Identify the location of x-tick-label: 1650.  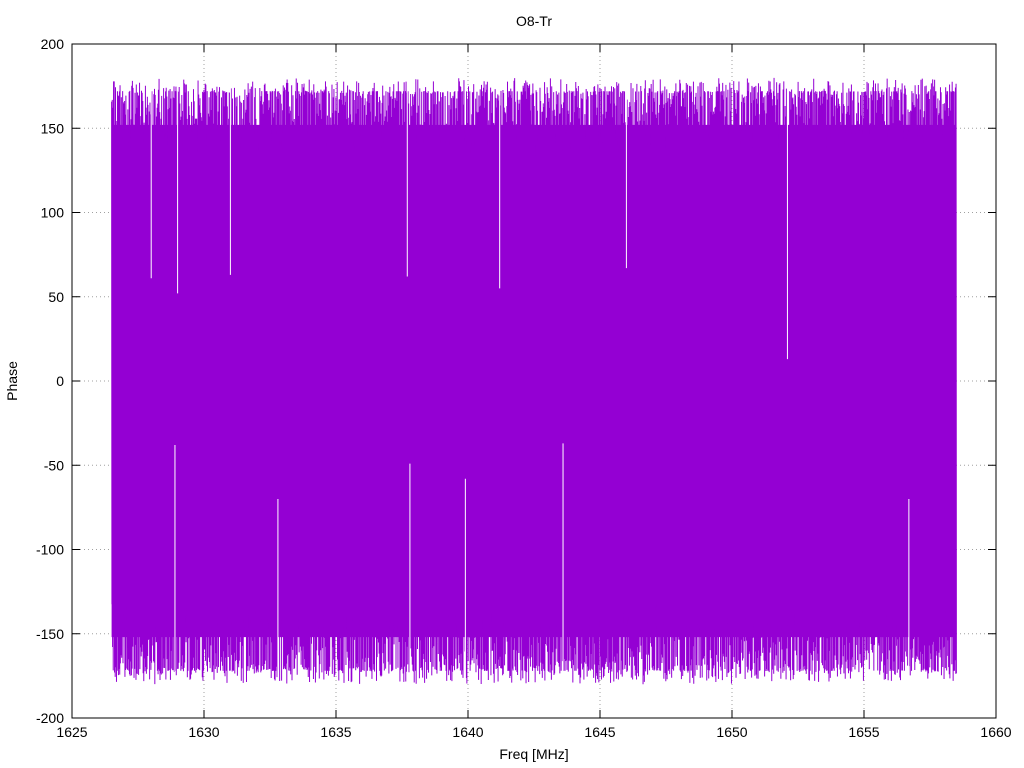
(731, 732).